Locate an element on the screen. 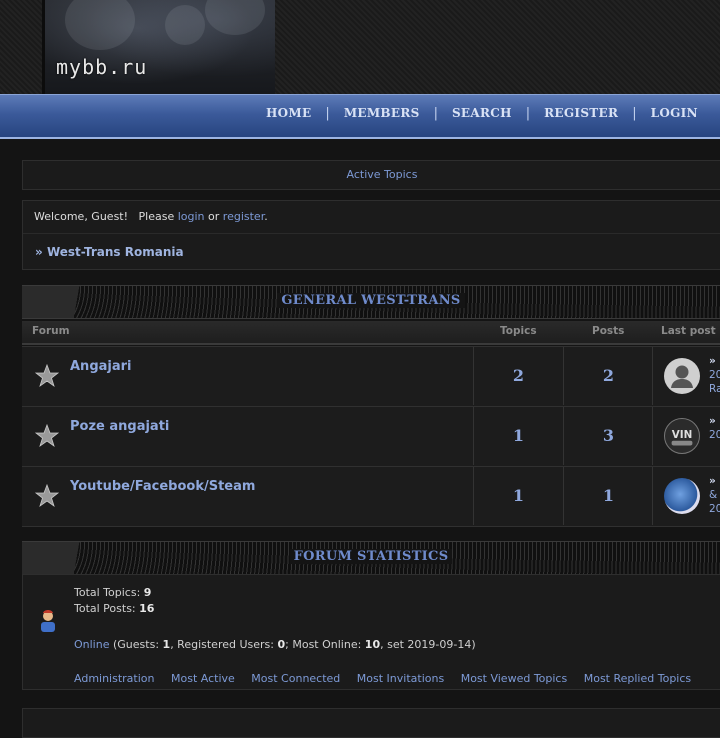 This screenshot has height=738, width=720. site-logo: mybb.ru is located at coordinates (101, 67).